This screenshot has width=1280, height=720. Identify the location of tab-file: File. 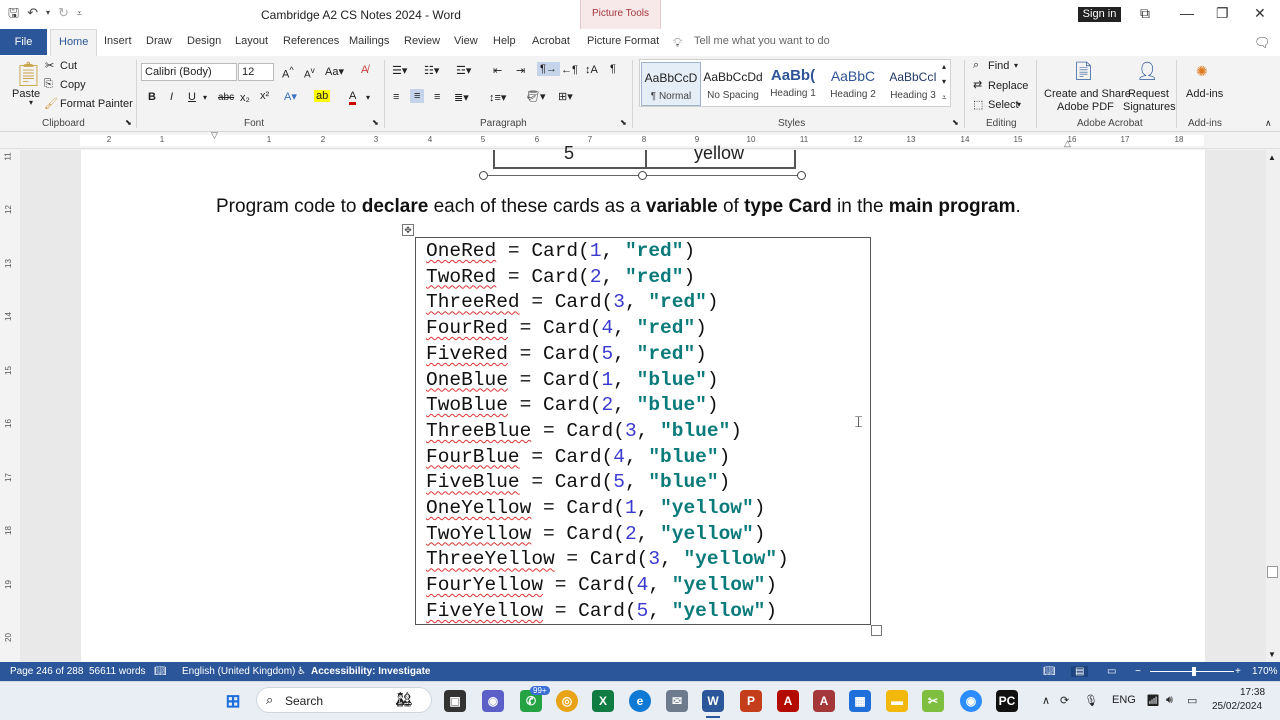
(23, 42).